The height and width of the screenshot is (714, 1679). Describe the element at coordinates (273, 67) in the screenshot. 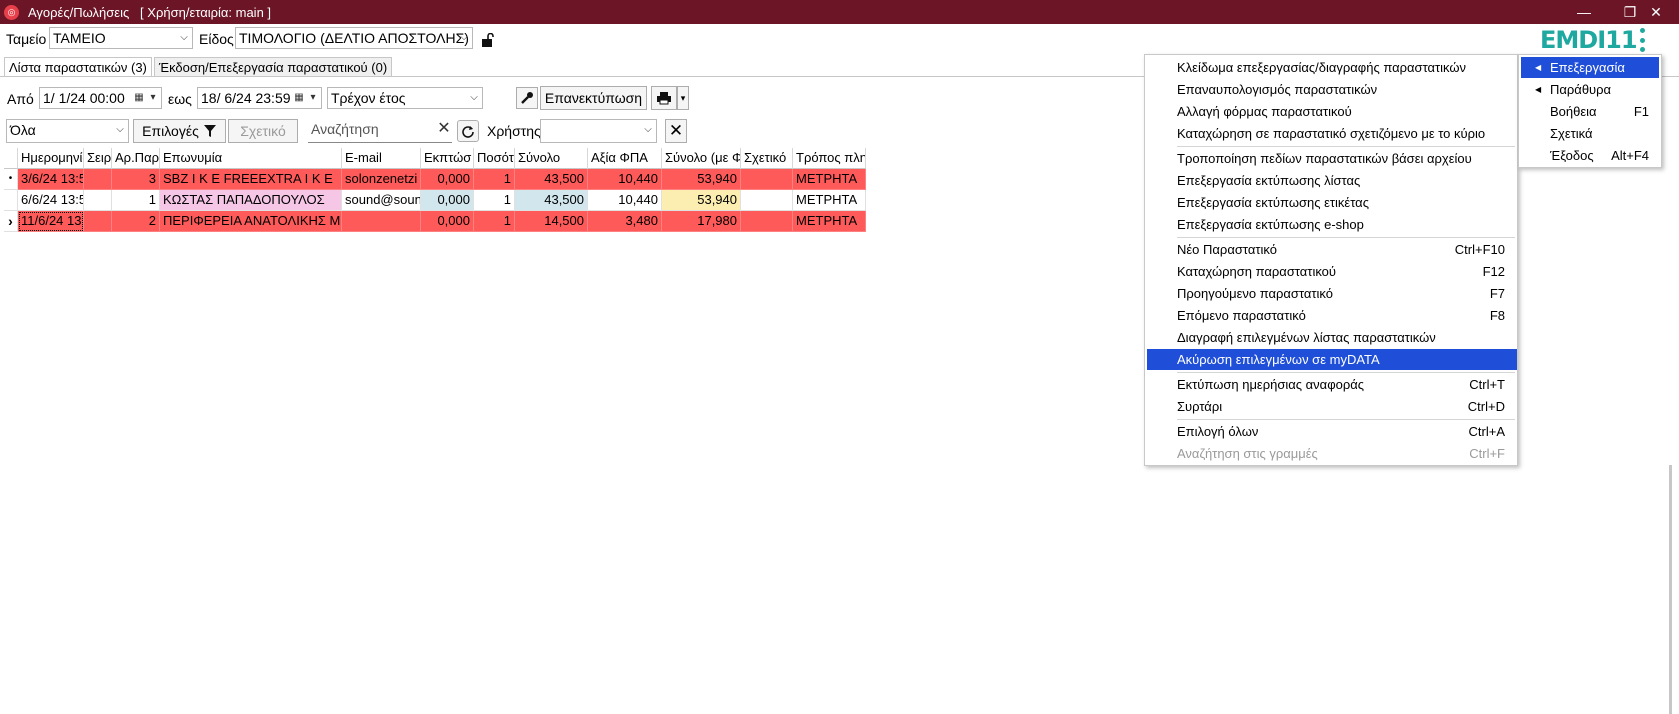

I see `tab-document-edit: Έκδοση/Επεξεργασία παραστατικού (0)` at that location.